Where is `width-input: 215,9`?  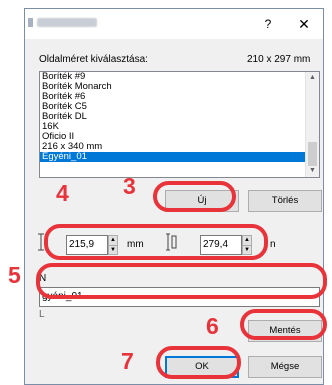 width-input: 215,9 is located at coordinates (87, 245).